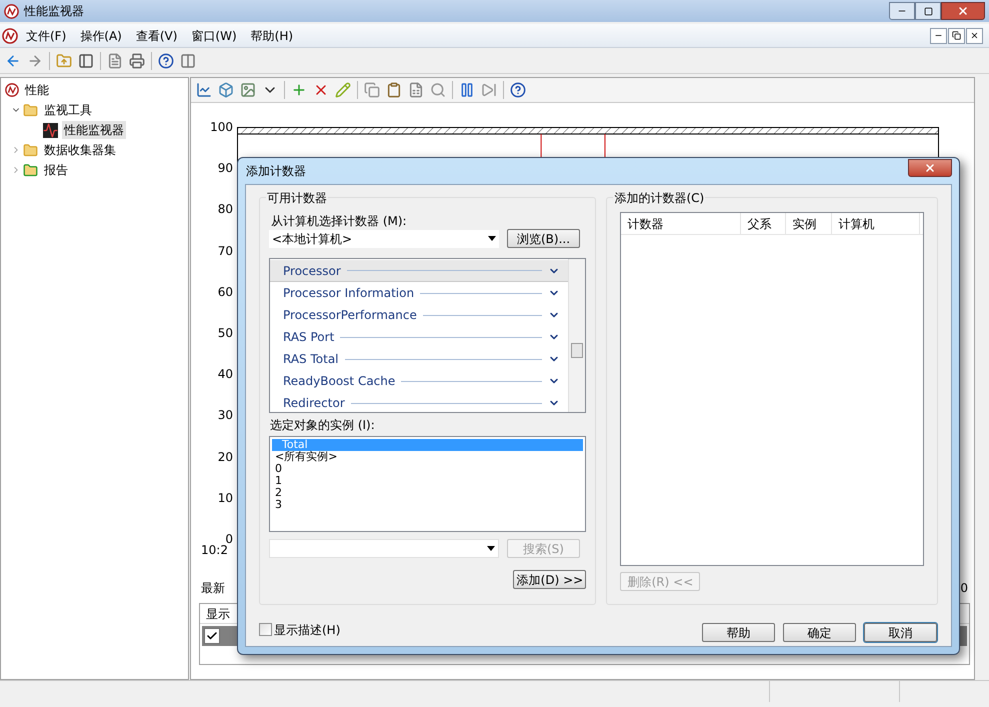  Describe the element at coordinates (384, 239) in the screenshot. I see `computer-dropdown: <本地计算机>` at that location.